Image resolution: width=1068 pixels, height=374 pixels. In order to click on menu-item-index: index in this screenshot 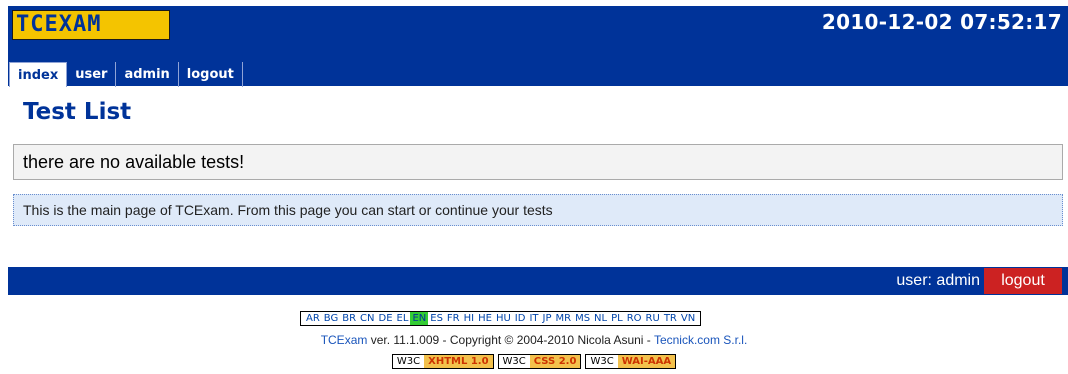, I will do `click(38, 74)`.